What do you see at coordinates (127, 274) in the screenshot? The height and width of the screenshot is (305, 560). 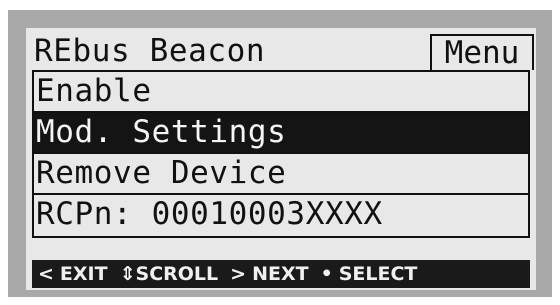 I see `up-down-arrow-icon: ⇕` at bounding box center [127, 274].